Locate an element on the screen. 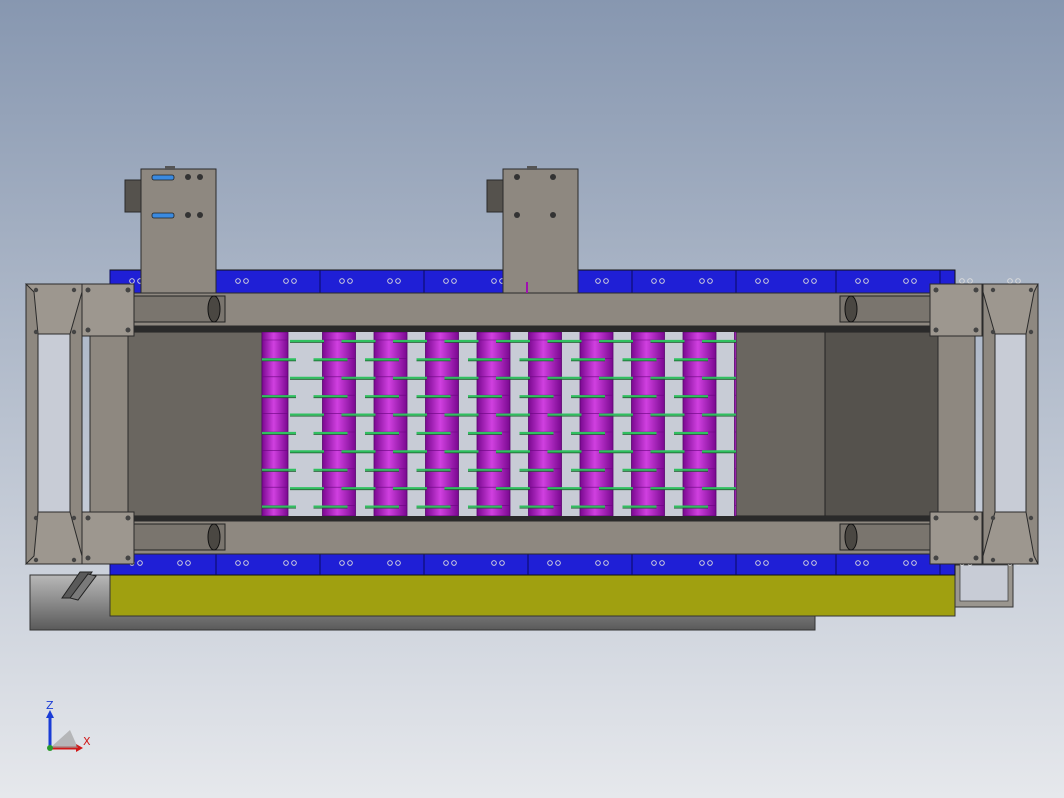  upper-left-pulley is located at coordinates (177, 309).